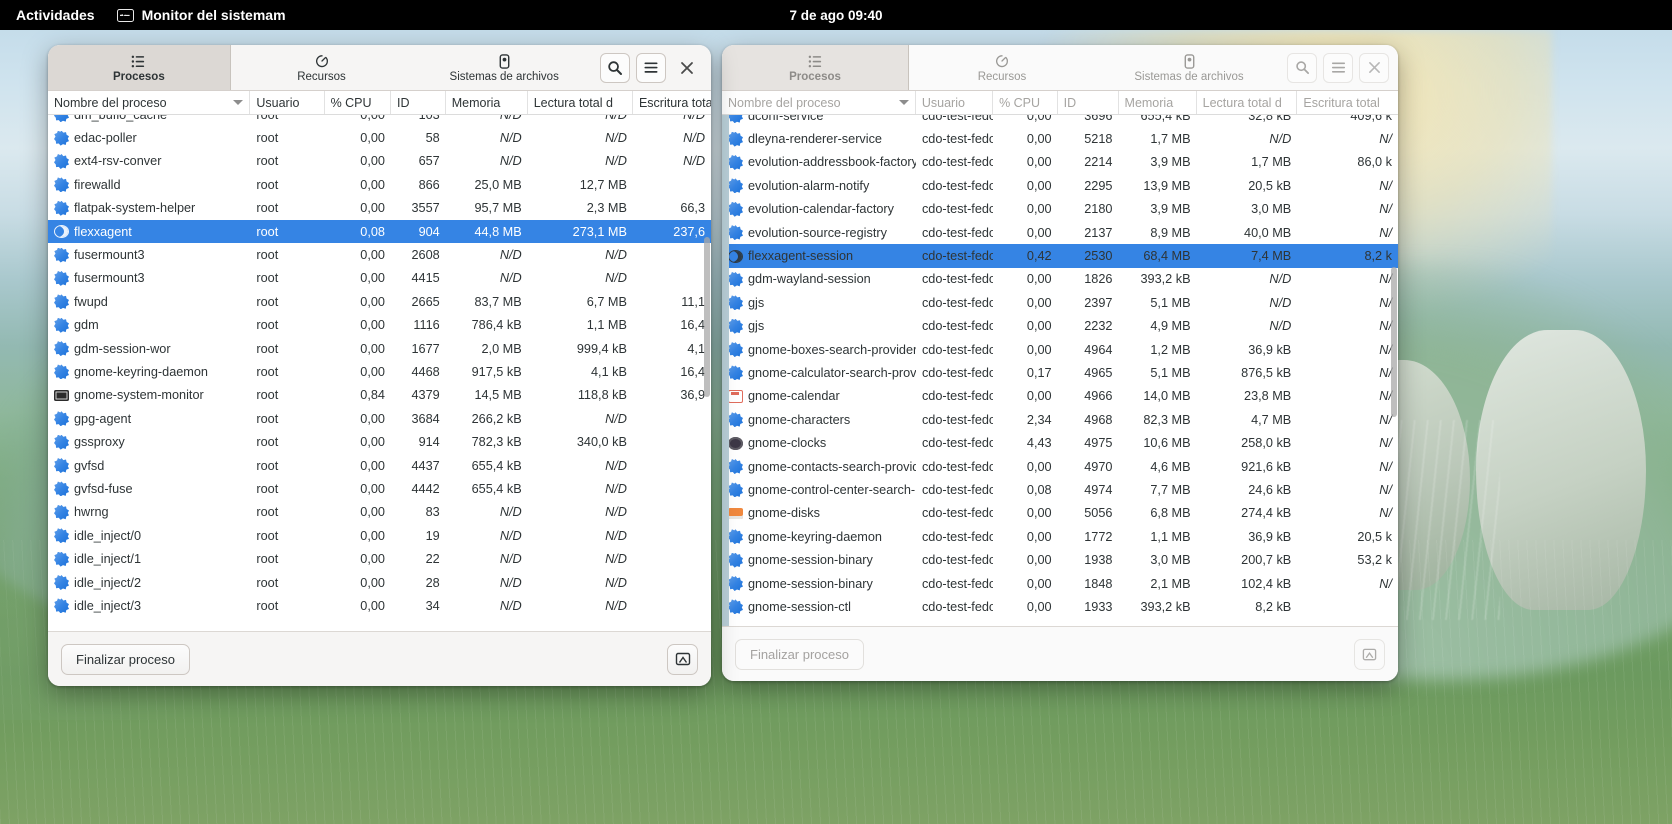 The width and height of the screenshot is (1672, 824). Describe the element at coordinates (379, 441) in the screenshot. I see `table-row: gssproxy root 0,00 914 782,3 kB 340,0 kB` at that location.